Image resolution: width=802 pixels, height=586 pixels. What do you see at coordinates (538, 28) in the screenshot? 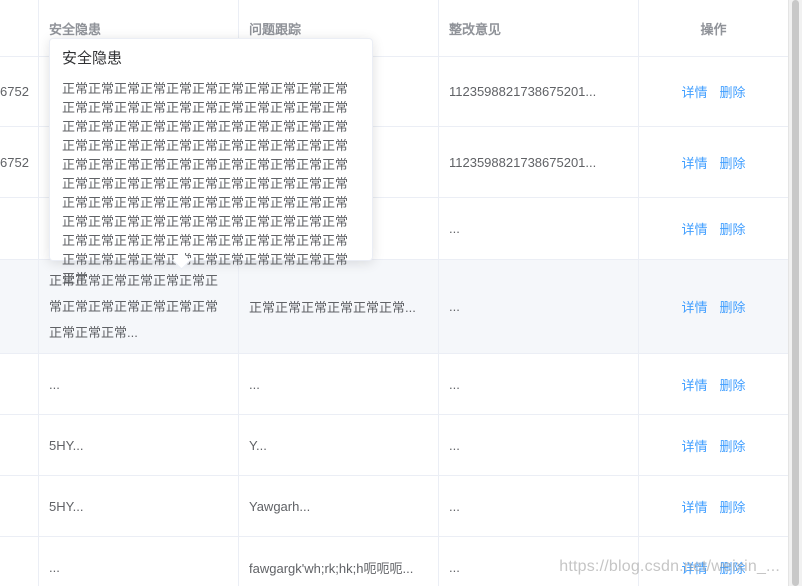
I see `header-rectification-advice: 整改意见` at bounding box center [538, 28].